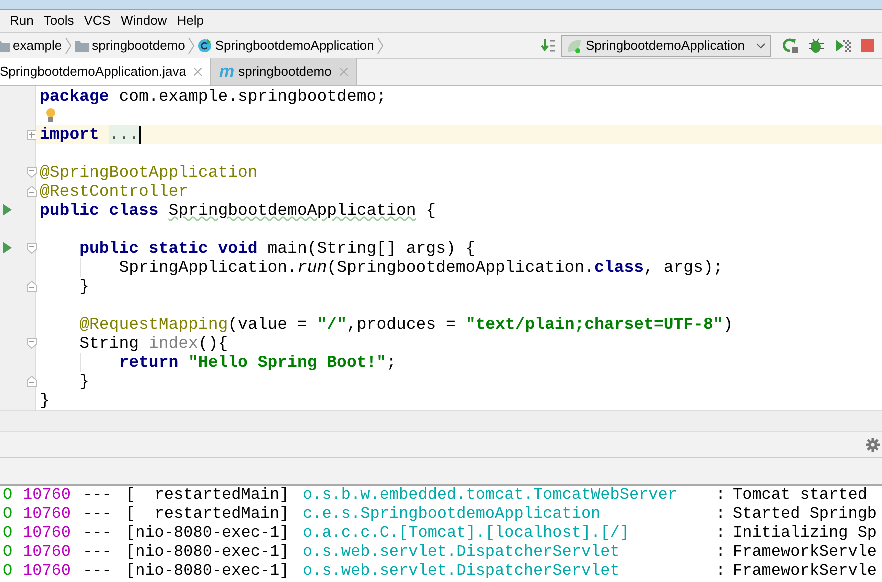 Image resolution: width=882 pixels, height=582 pixels. I want to click on lightbulb-icon, so click(51, 115).